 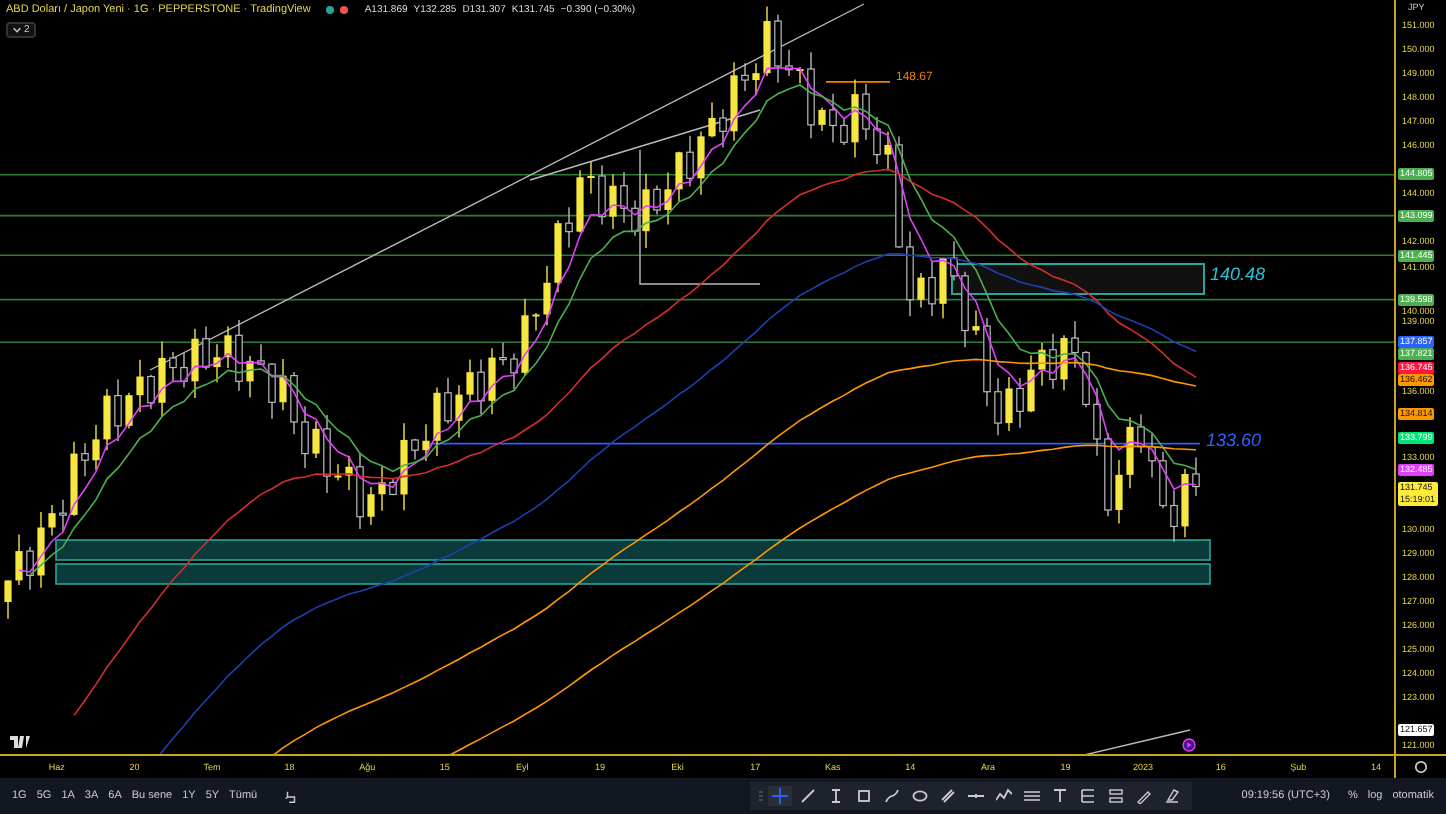 I want to click on lines-icon, so click(x=1032, y=796).